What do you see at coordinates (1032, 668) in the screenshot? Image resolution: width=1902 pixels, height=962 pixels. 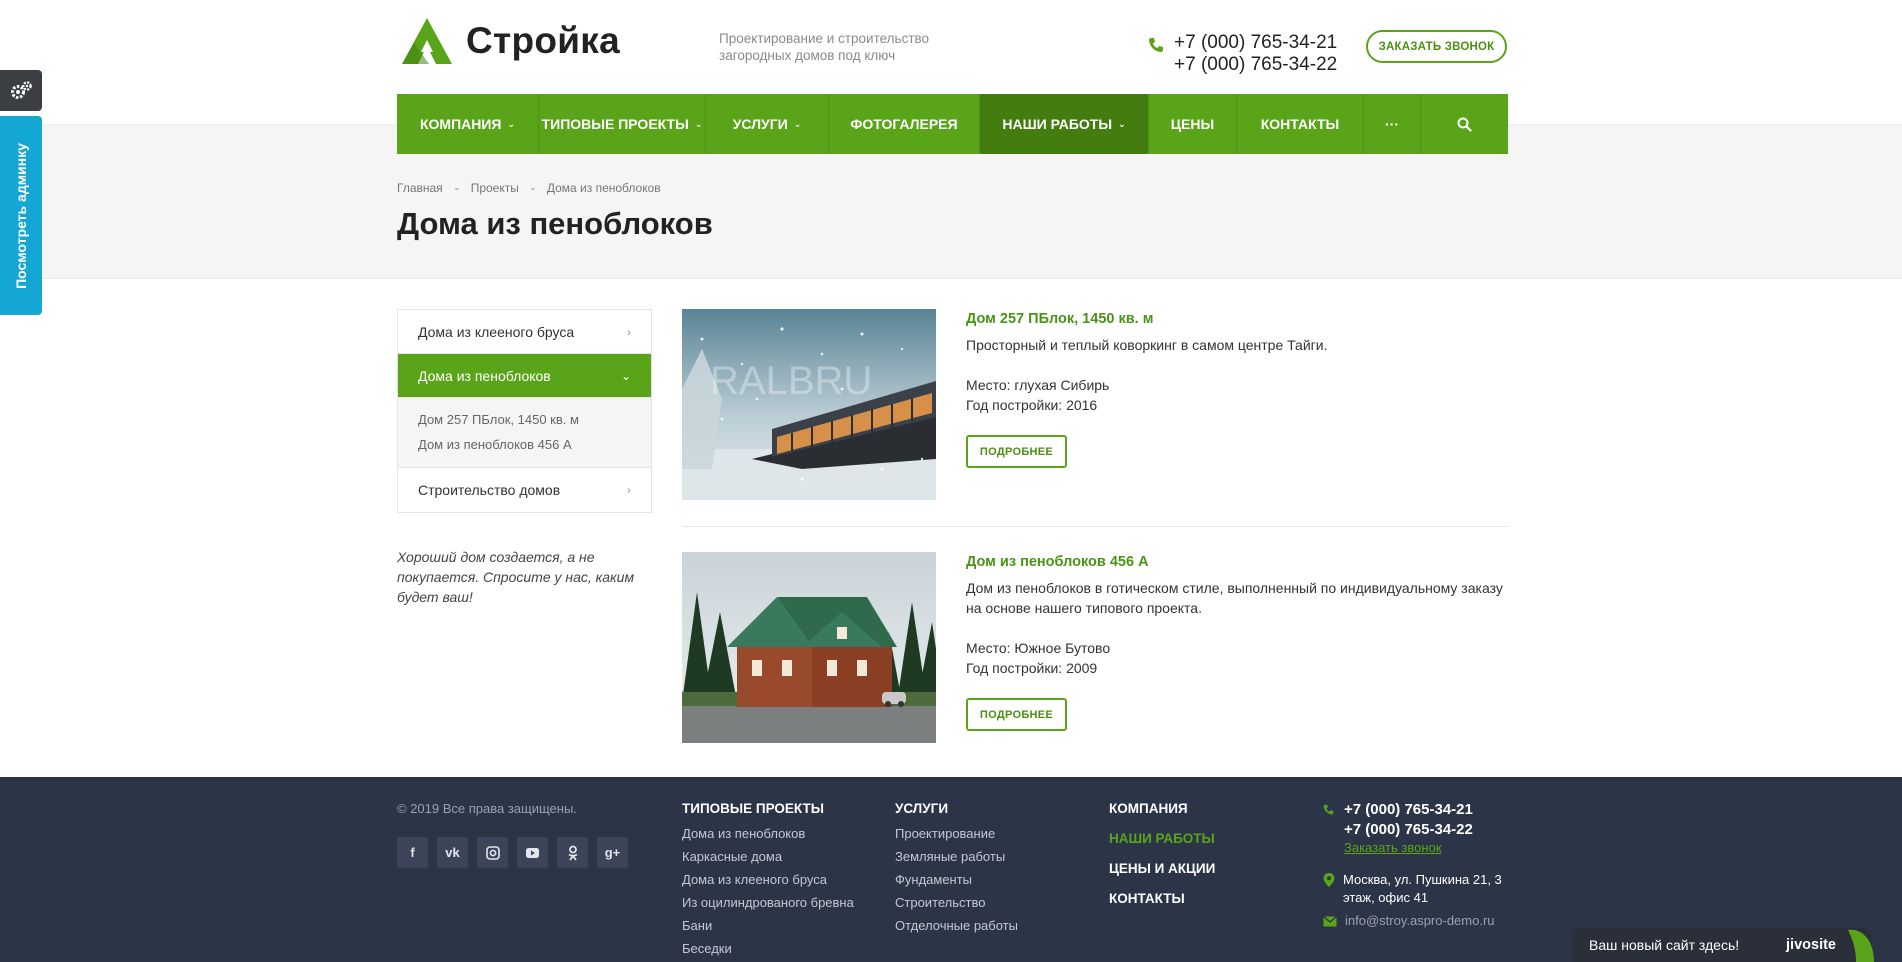 I see `project-year: Год постройки: 2009` at bounding box center [1032, 668].